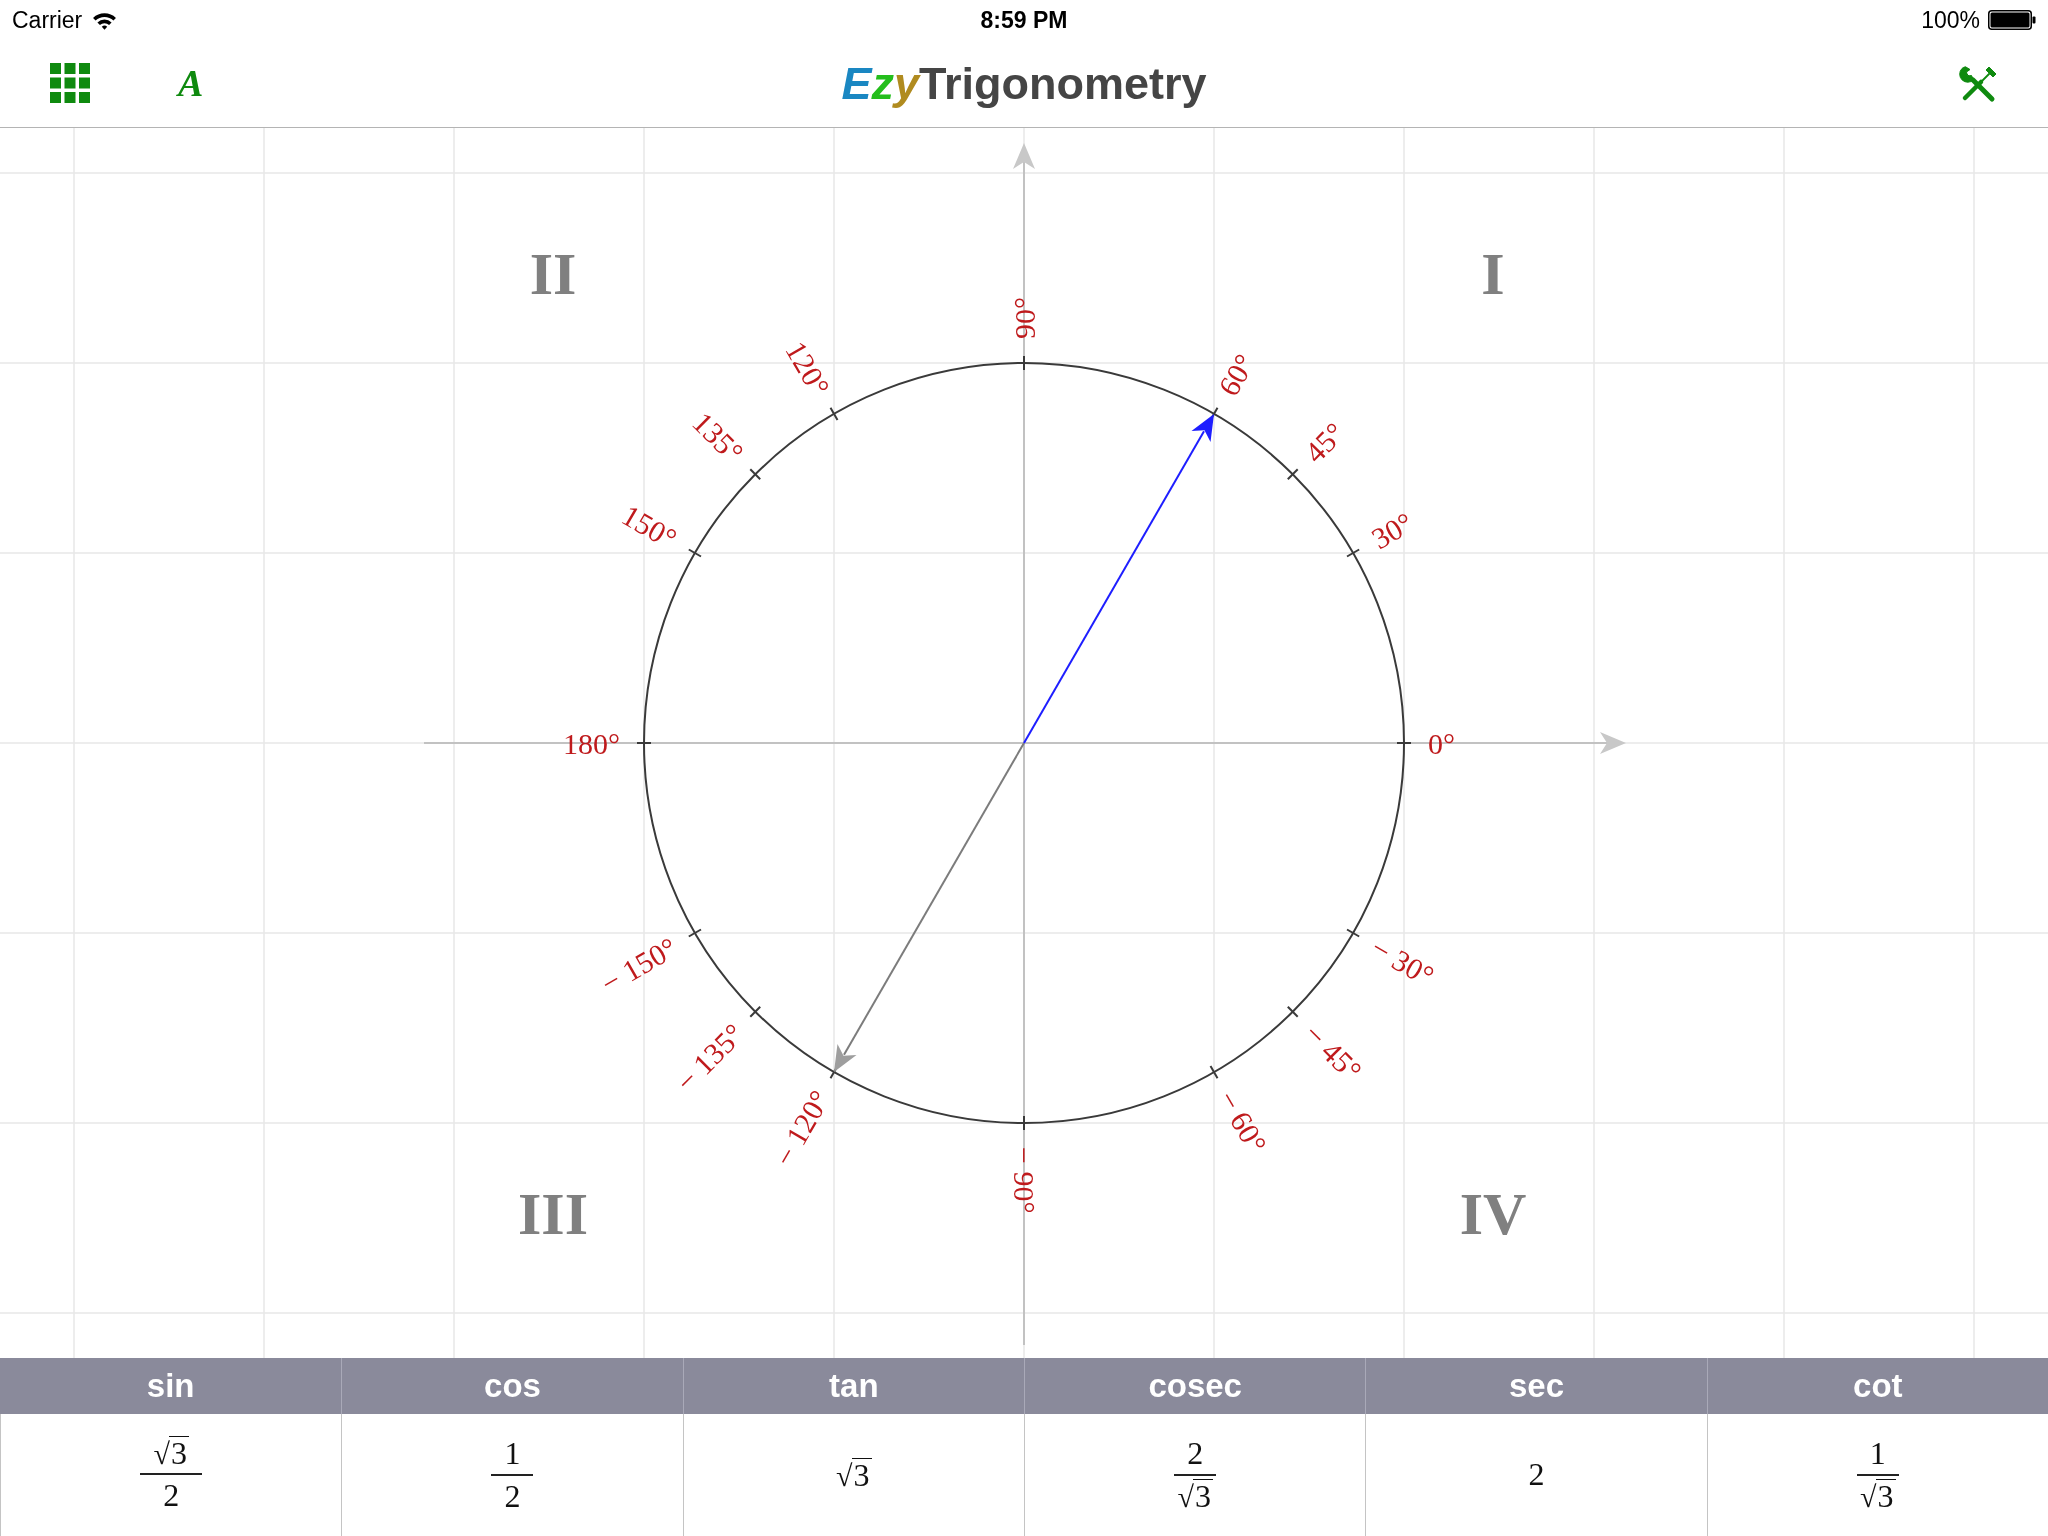 The image size is (2048, 1536). What do you see at coordinates (853, 1386) in the screenshot?
I see `column-header: tan` at bounding box center [853, 1386].